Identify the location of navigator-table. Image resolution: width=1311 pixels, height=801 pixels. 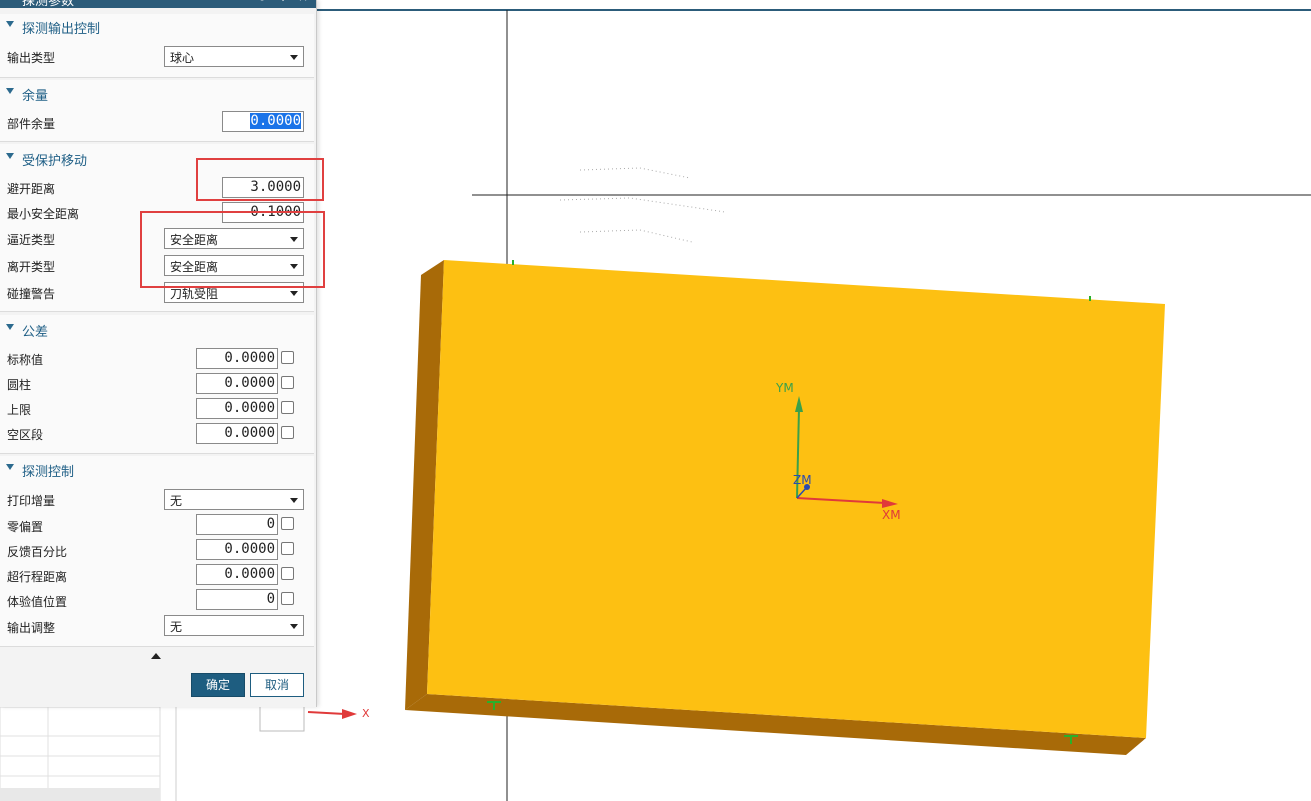
(80, 753).